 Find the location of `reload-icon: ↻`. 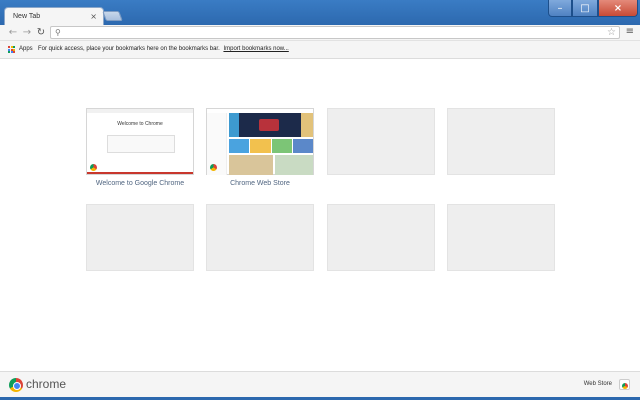

reload-icon: ↻ is located at coordinates (41, 33).